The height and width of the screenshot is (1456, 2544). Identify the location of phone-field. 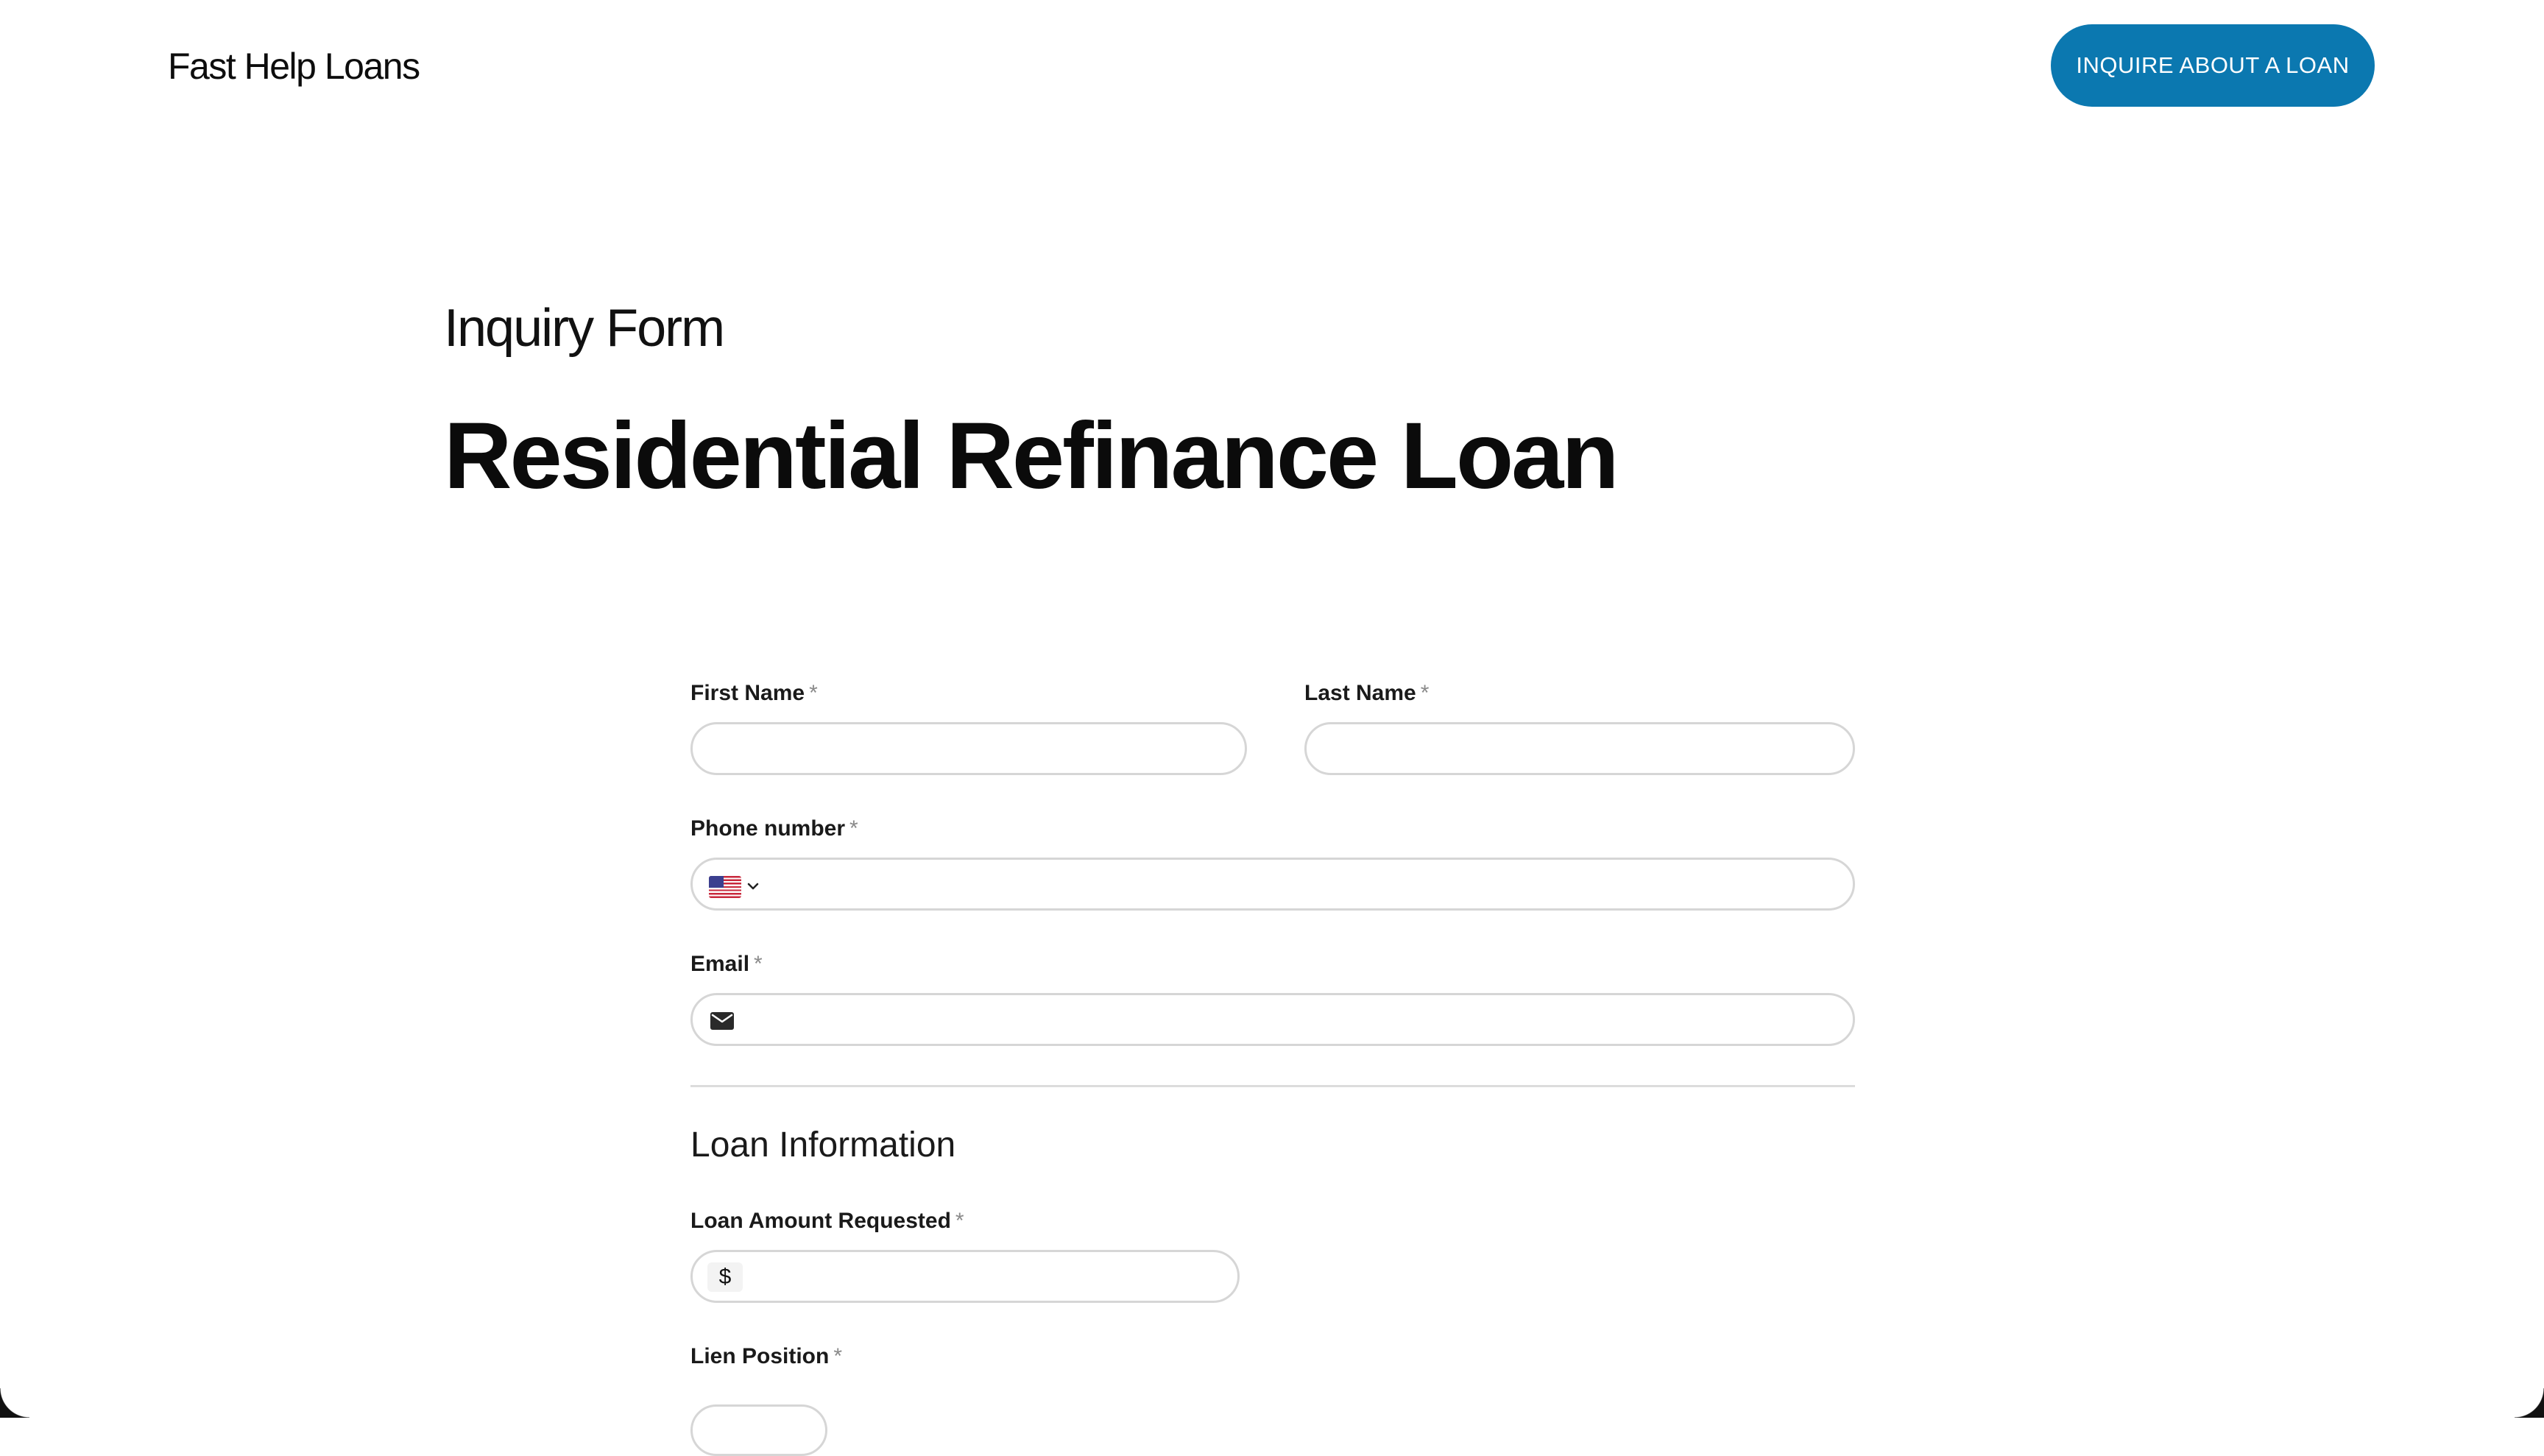
(1272, 884).